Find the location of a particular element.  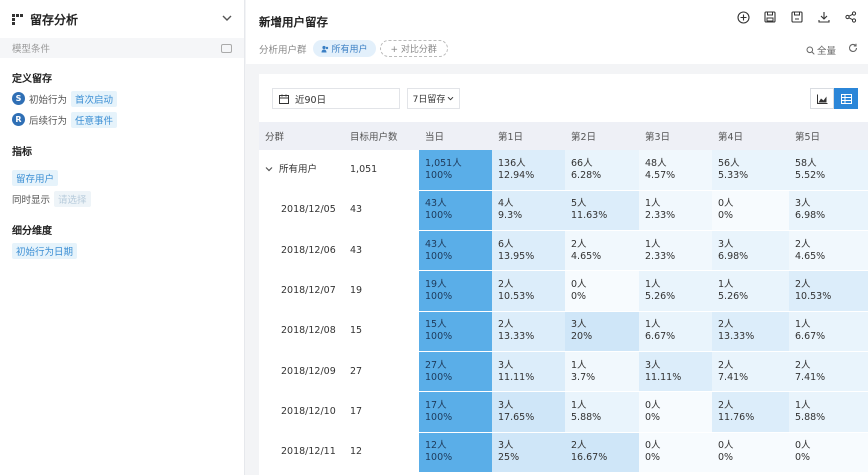

chart-view-button is located at coordinates (822, 98).